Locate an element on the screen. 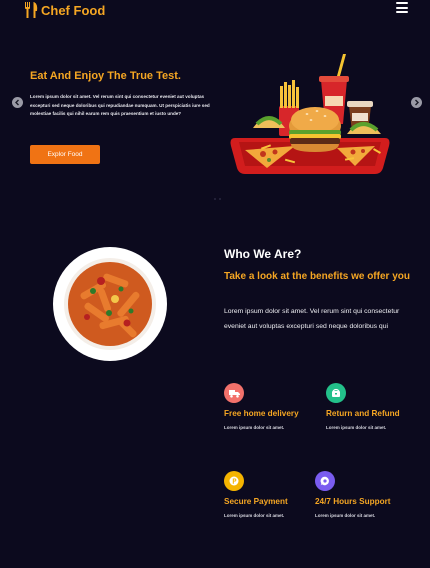 This screenshot has height=568, width=430. carousel-prev-button is located at coordinates (17, 102).